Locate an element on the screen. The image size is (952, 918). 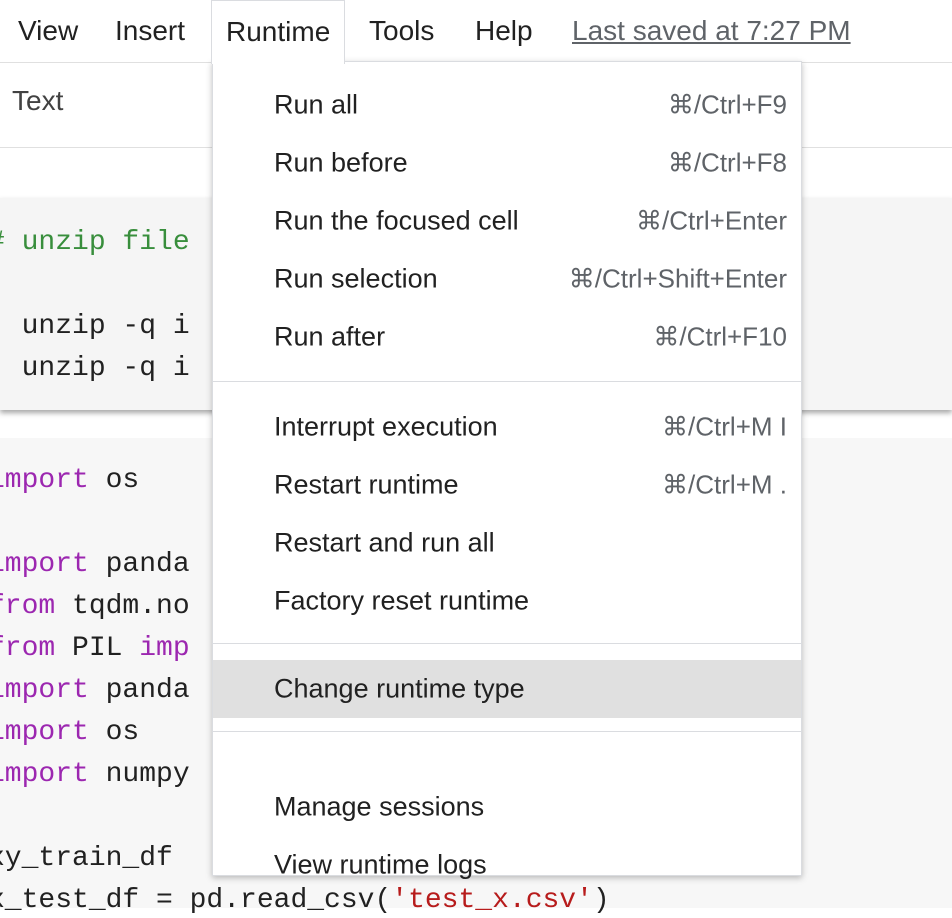
menu-item-shortcut: ⌘/Ctrl+F8 is located at coordinates (727, 162).